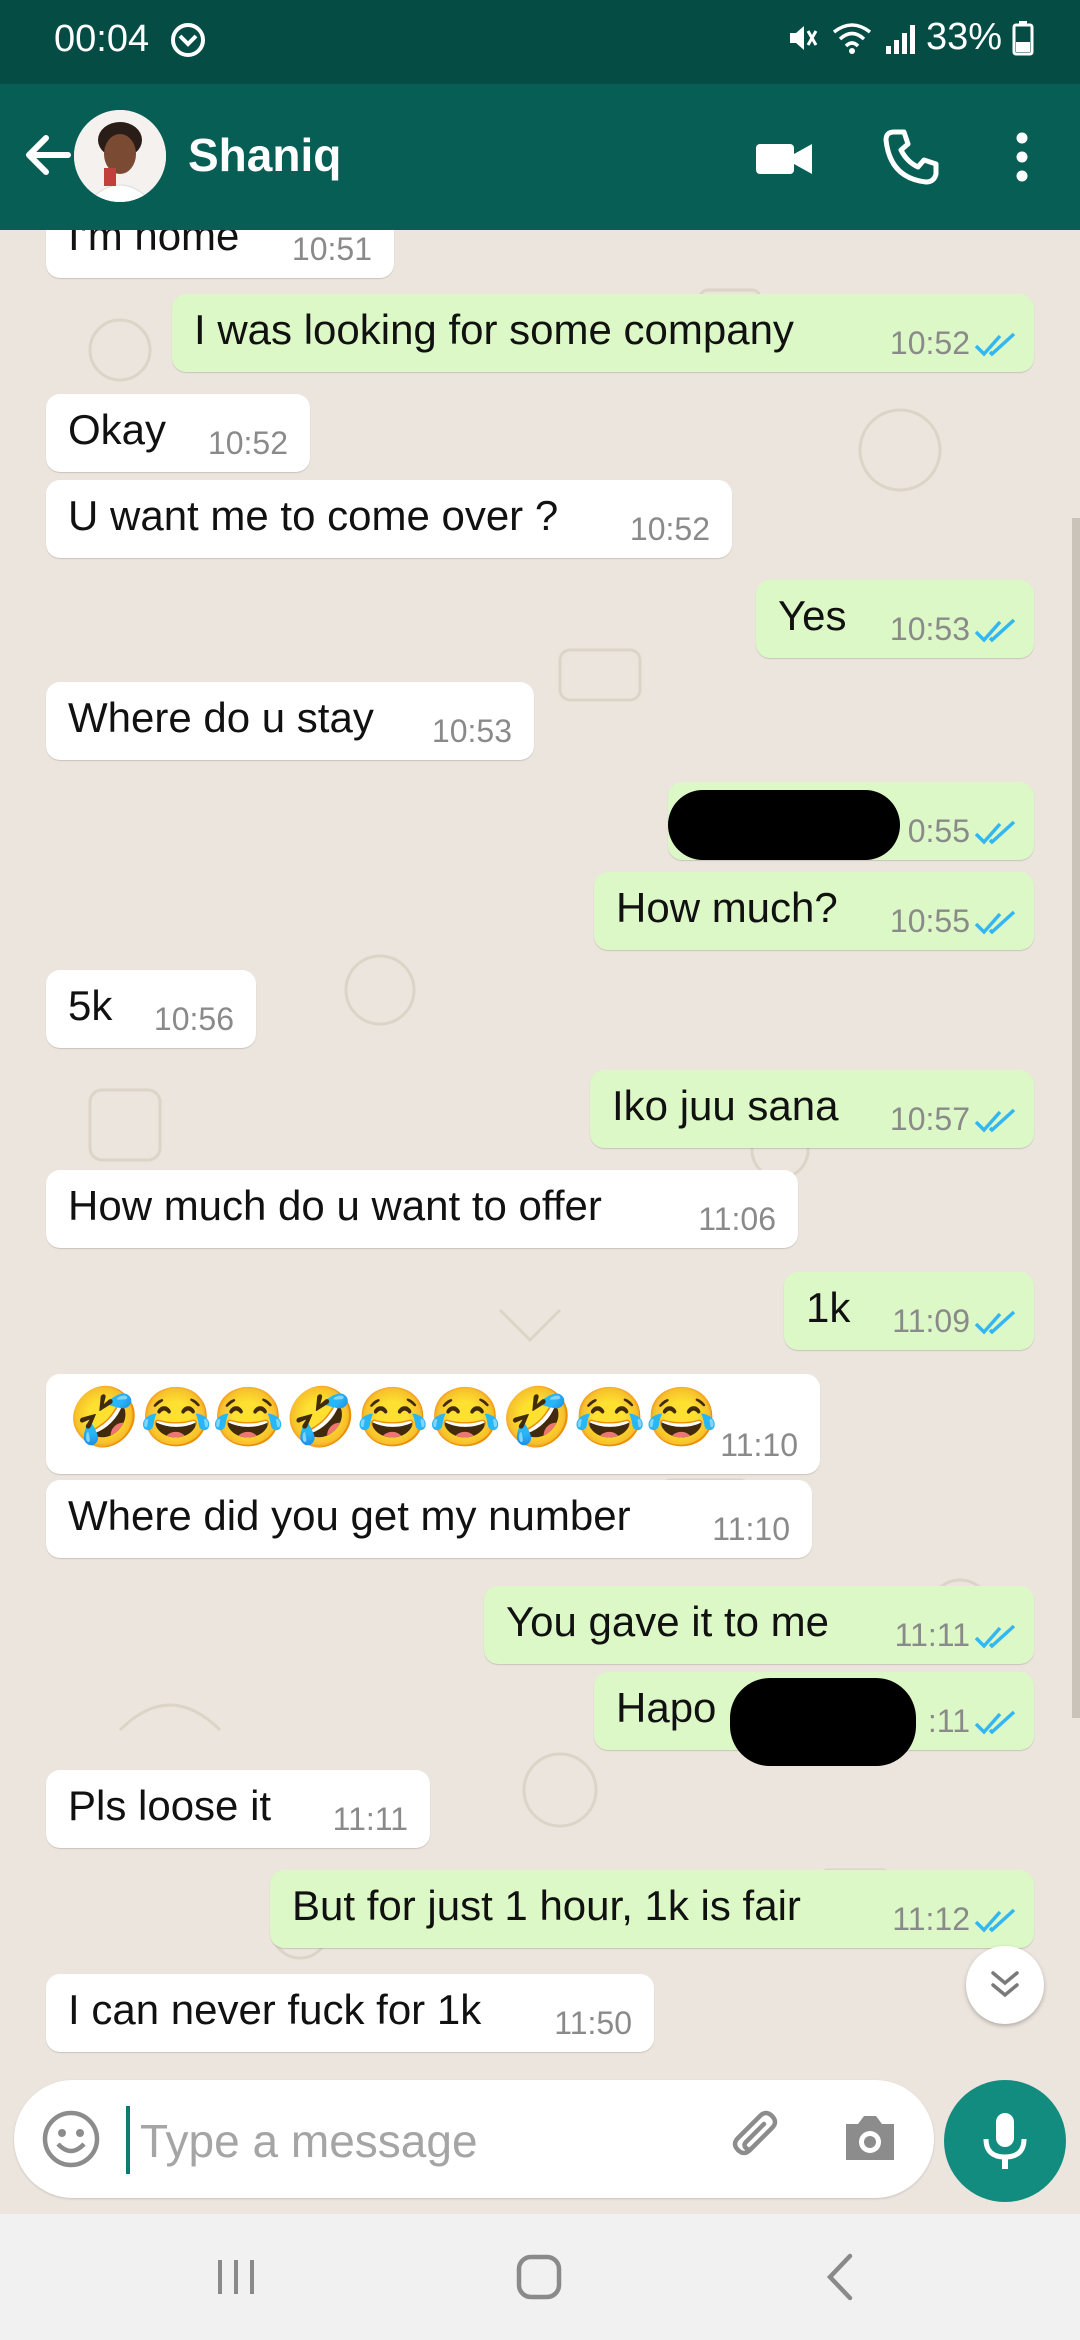 The image size is (1080, 2340). Describe the element at coordinates (840, 2277) in the screenshot. I see `back-nav-icon` at that location.